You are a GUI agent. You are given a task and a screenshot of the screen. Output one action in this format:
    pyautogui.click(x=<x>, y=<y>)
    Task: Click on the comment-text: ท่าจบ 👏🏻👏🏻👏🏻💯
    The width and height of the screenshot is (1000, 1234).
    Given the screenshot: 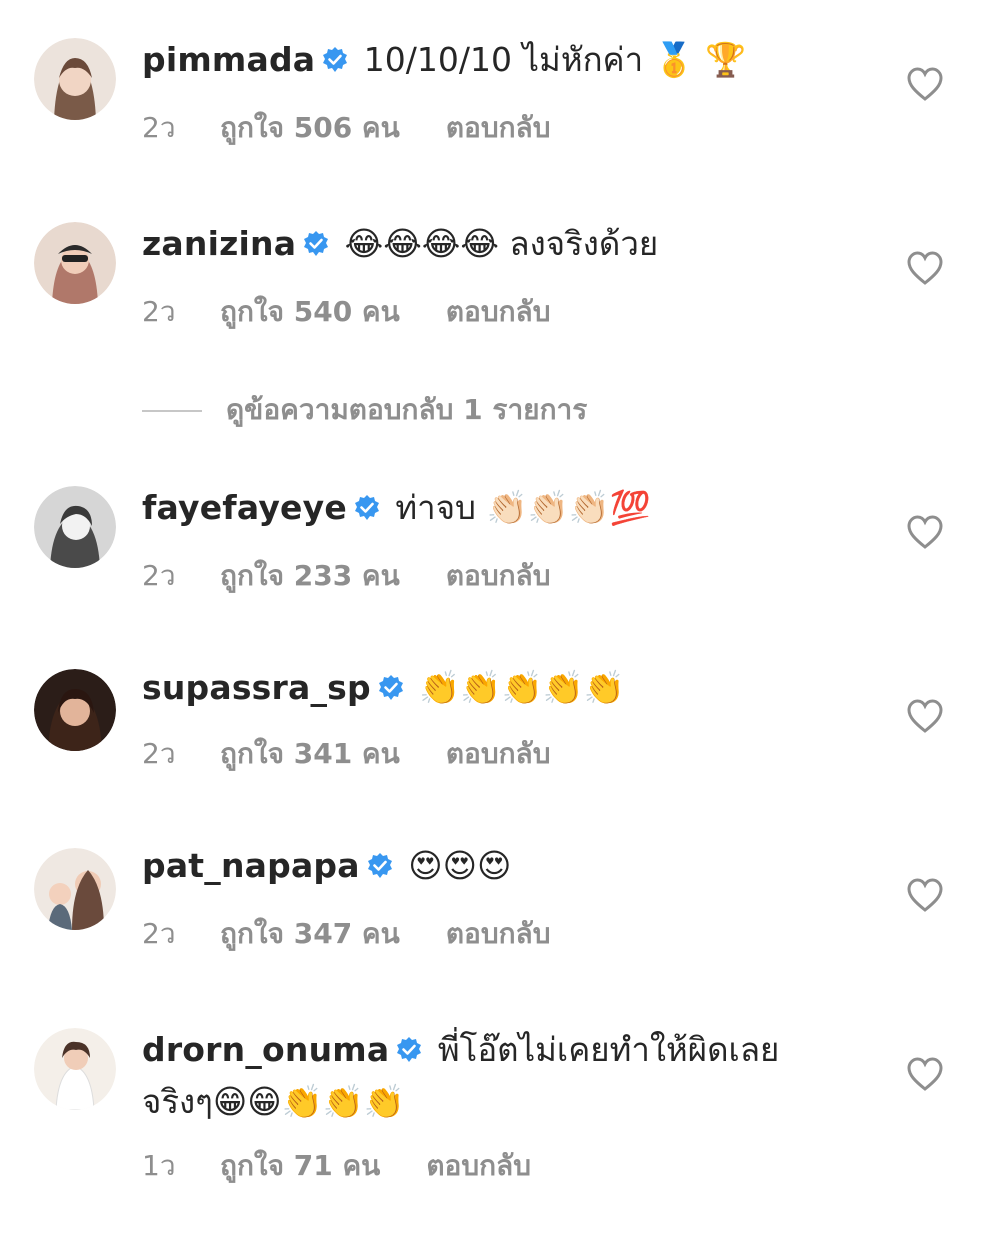 What is the action you would take?
    pyautogui.click(x=523, y=507)
    